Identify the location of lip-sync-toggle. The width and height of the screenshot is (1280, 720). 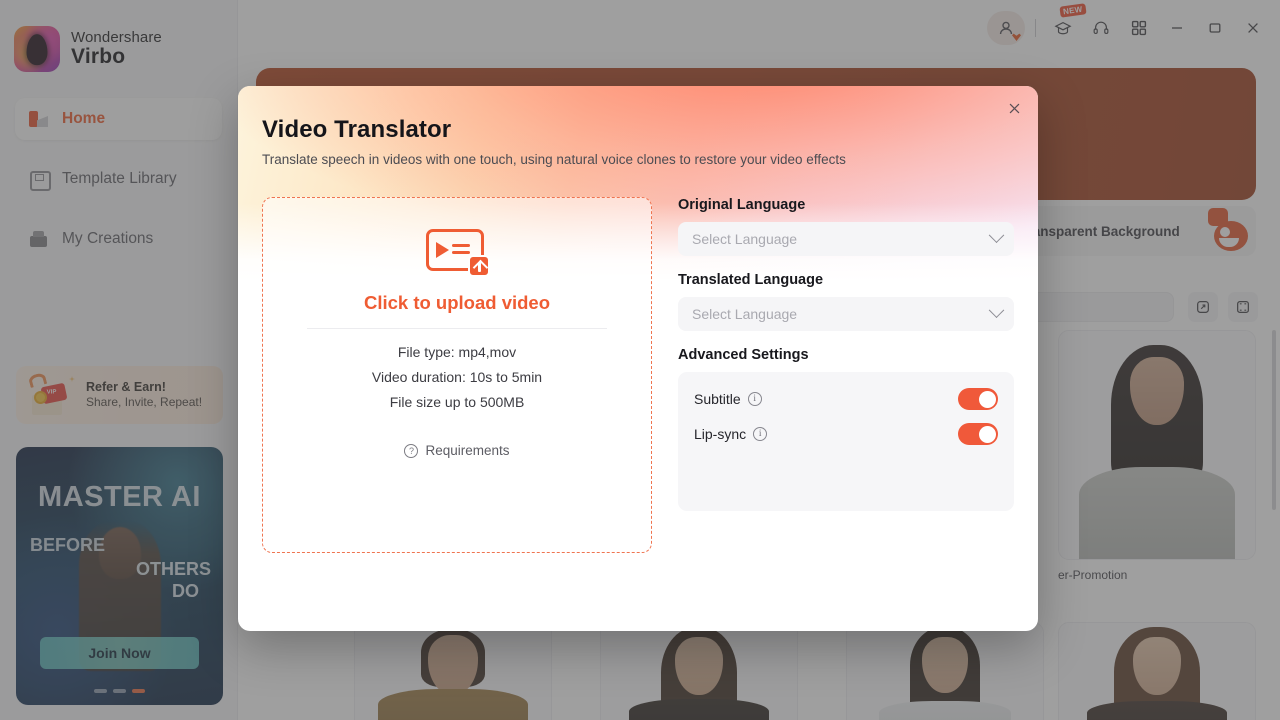
(978, 434).